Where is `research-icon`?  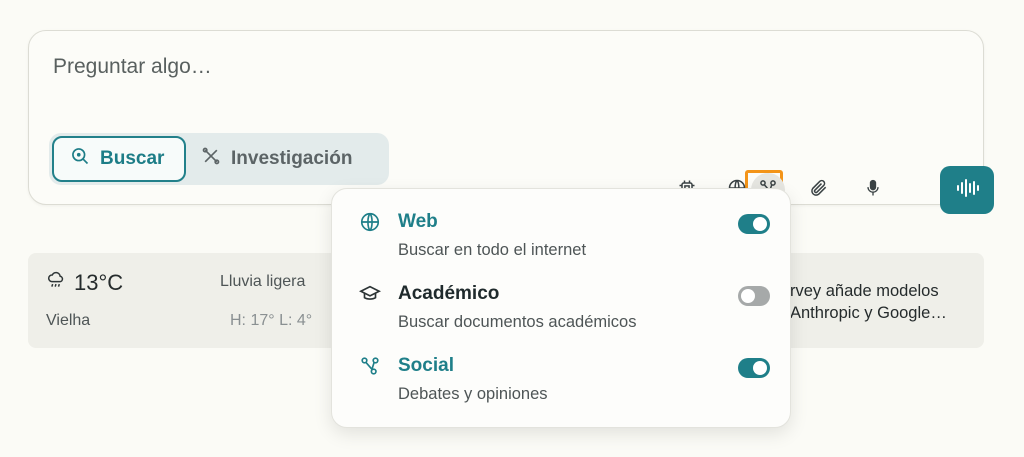 research-icon is located at coordinates (211, 159).